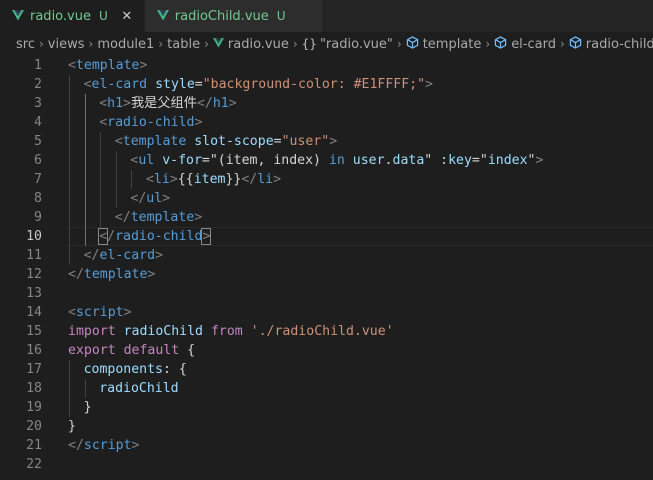  Describe the element at coordinates (25, 44) in the screenshot. I see `breadcrumb-item-src: src` at that location.